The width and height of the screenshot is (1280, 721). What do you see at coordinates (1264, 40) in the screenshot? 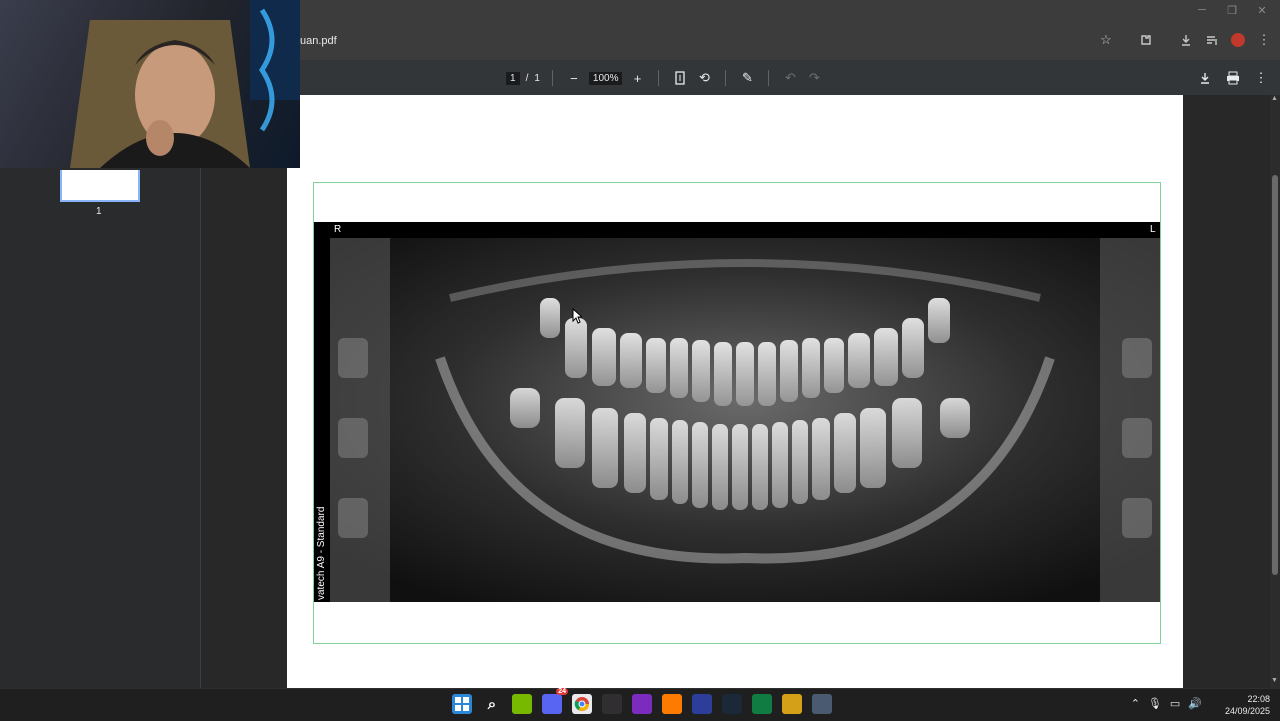
I see `menu-icon: ⋮` at bounding box center [1264, 40].